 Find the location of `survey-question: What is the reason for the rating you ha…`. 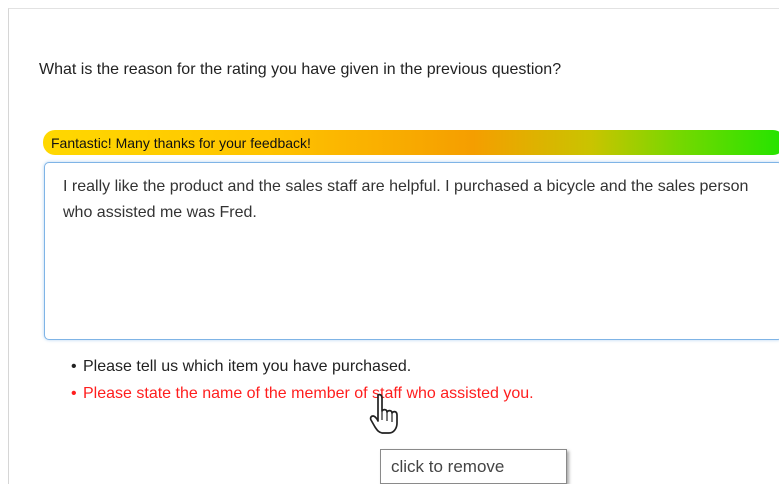

survey-question: What is the reason for the rating you ha… is located at coordinates (300, 69).